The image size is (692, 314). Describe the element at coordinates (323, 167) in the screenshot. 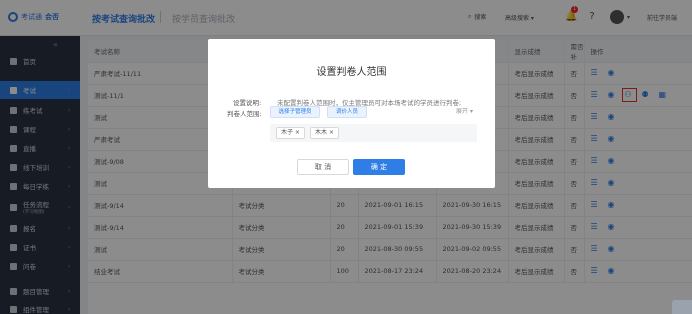

I see `cancel-button: 取 消` at that location.